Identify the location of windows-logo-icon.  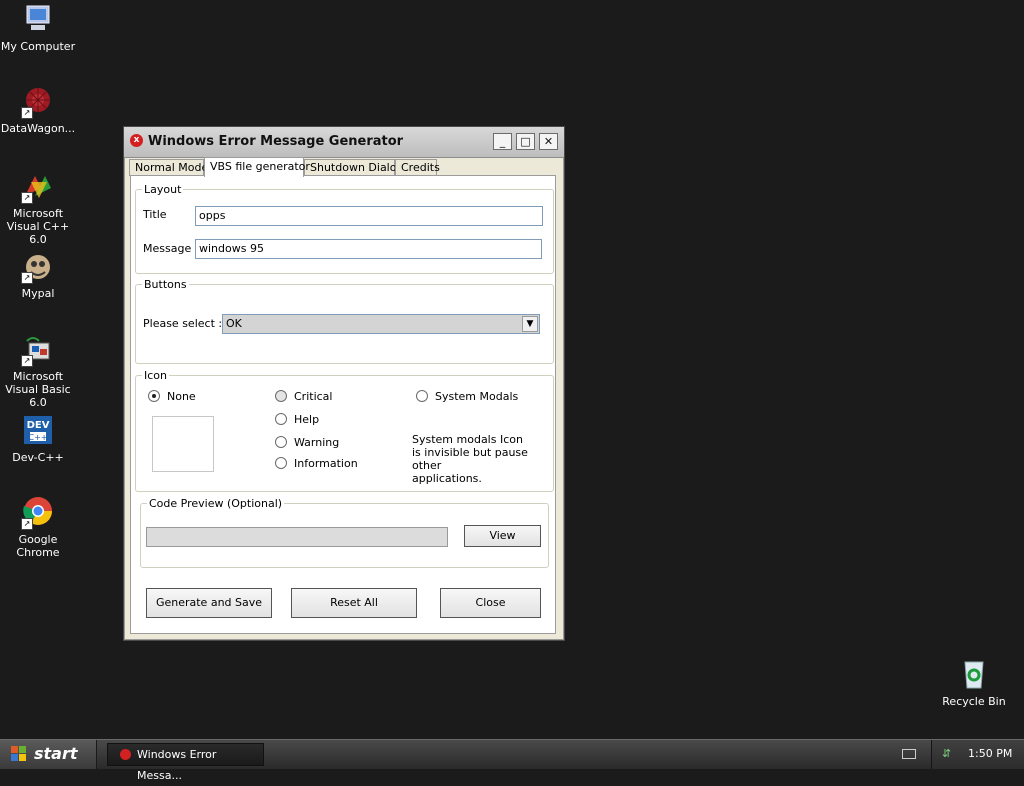
(19, 754).